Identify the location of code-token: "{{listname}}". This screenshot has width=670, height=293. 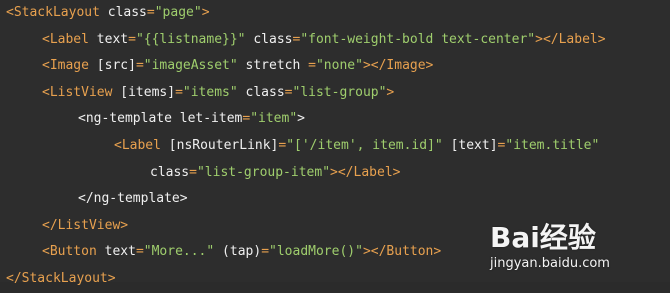
(190, 39).